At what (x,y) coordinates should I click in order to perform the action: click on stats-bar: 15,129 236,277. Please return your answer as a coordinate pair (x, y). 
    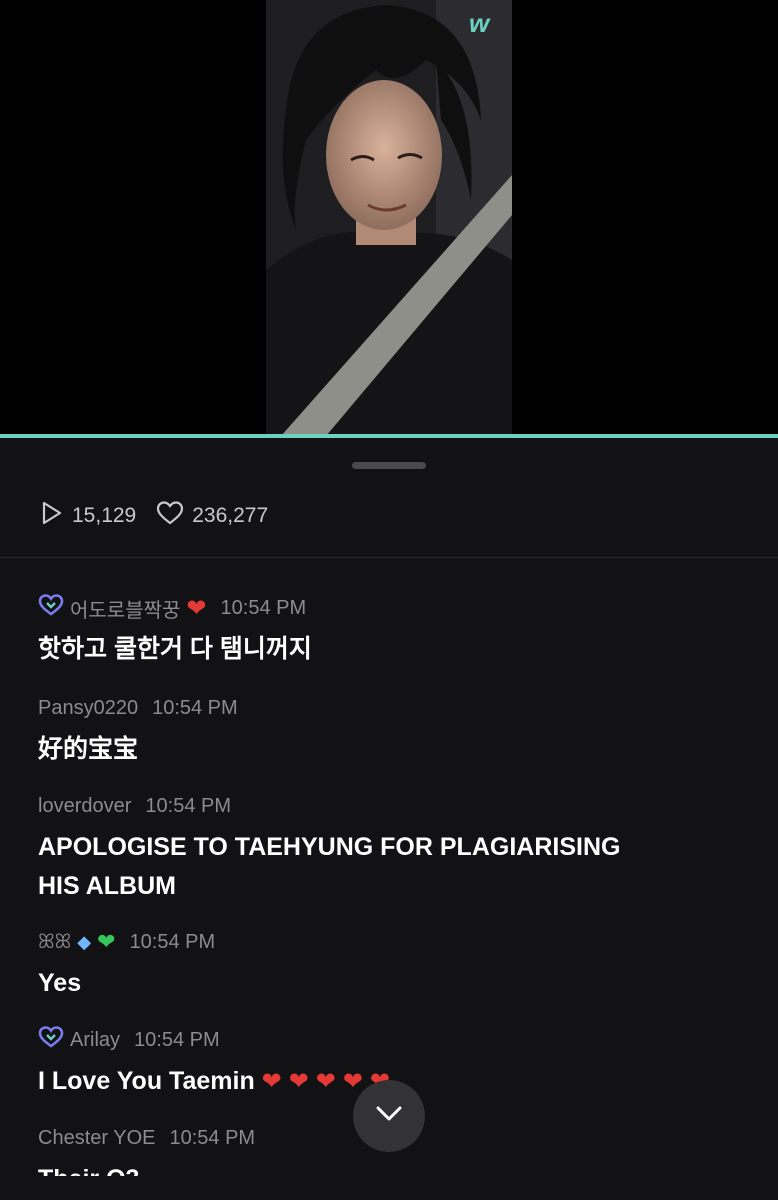
    Looking at the image, I should click on (153, 516).